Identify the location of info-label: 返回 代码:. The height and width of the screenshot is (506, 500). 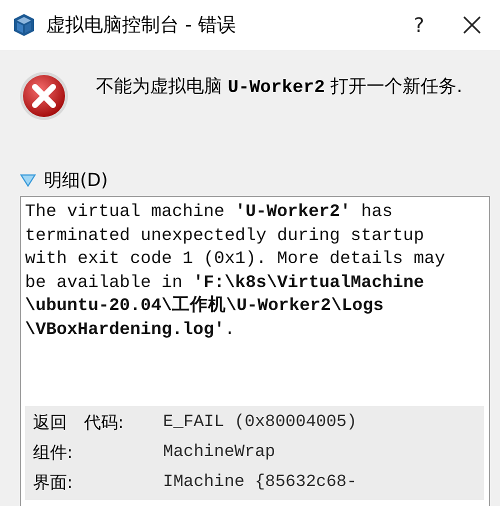
(79, 423).